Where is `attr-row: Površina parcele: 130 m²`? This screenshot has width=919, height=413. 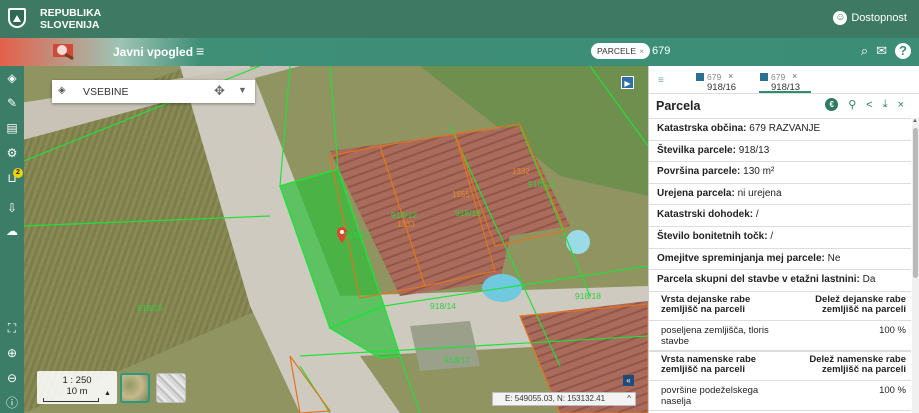 attr-row: Površina parcele: 130 m² is located at coordinates (780, 172).